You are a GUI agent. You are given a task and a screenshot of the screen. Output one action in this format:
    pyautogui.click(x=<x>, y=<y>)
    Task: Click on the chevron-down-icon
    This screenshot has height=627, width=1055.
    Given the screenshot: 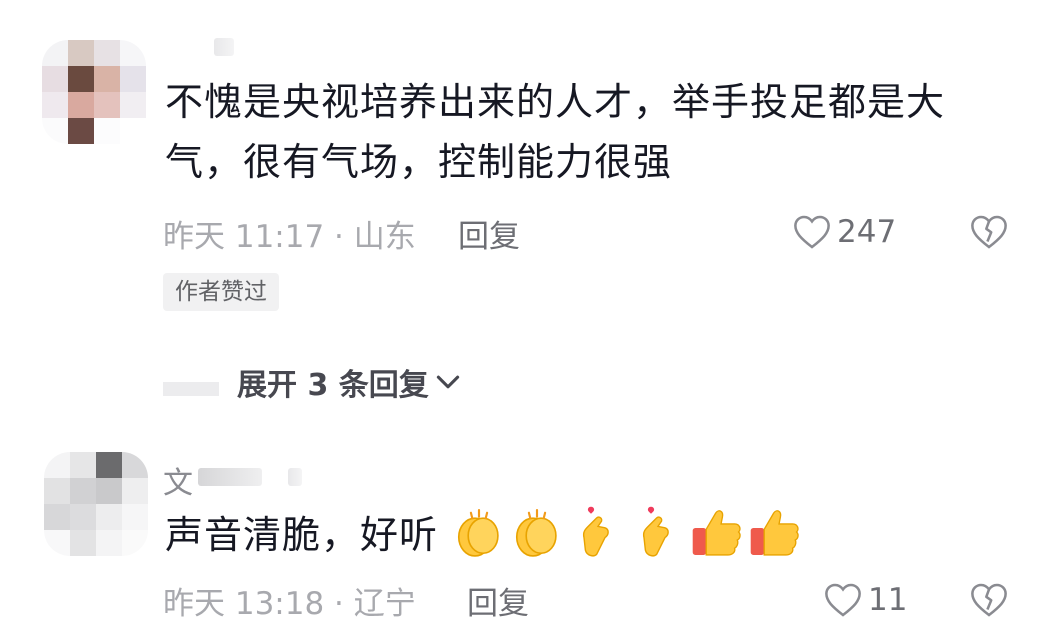 What is the action you would take?
    pyautogui.click(x=447, y=382)
    